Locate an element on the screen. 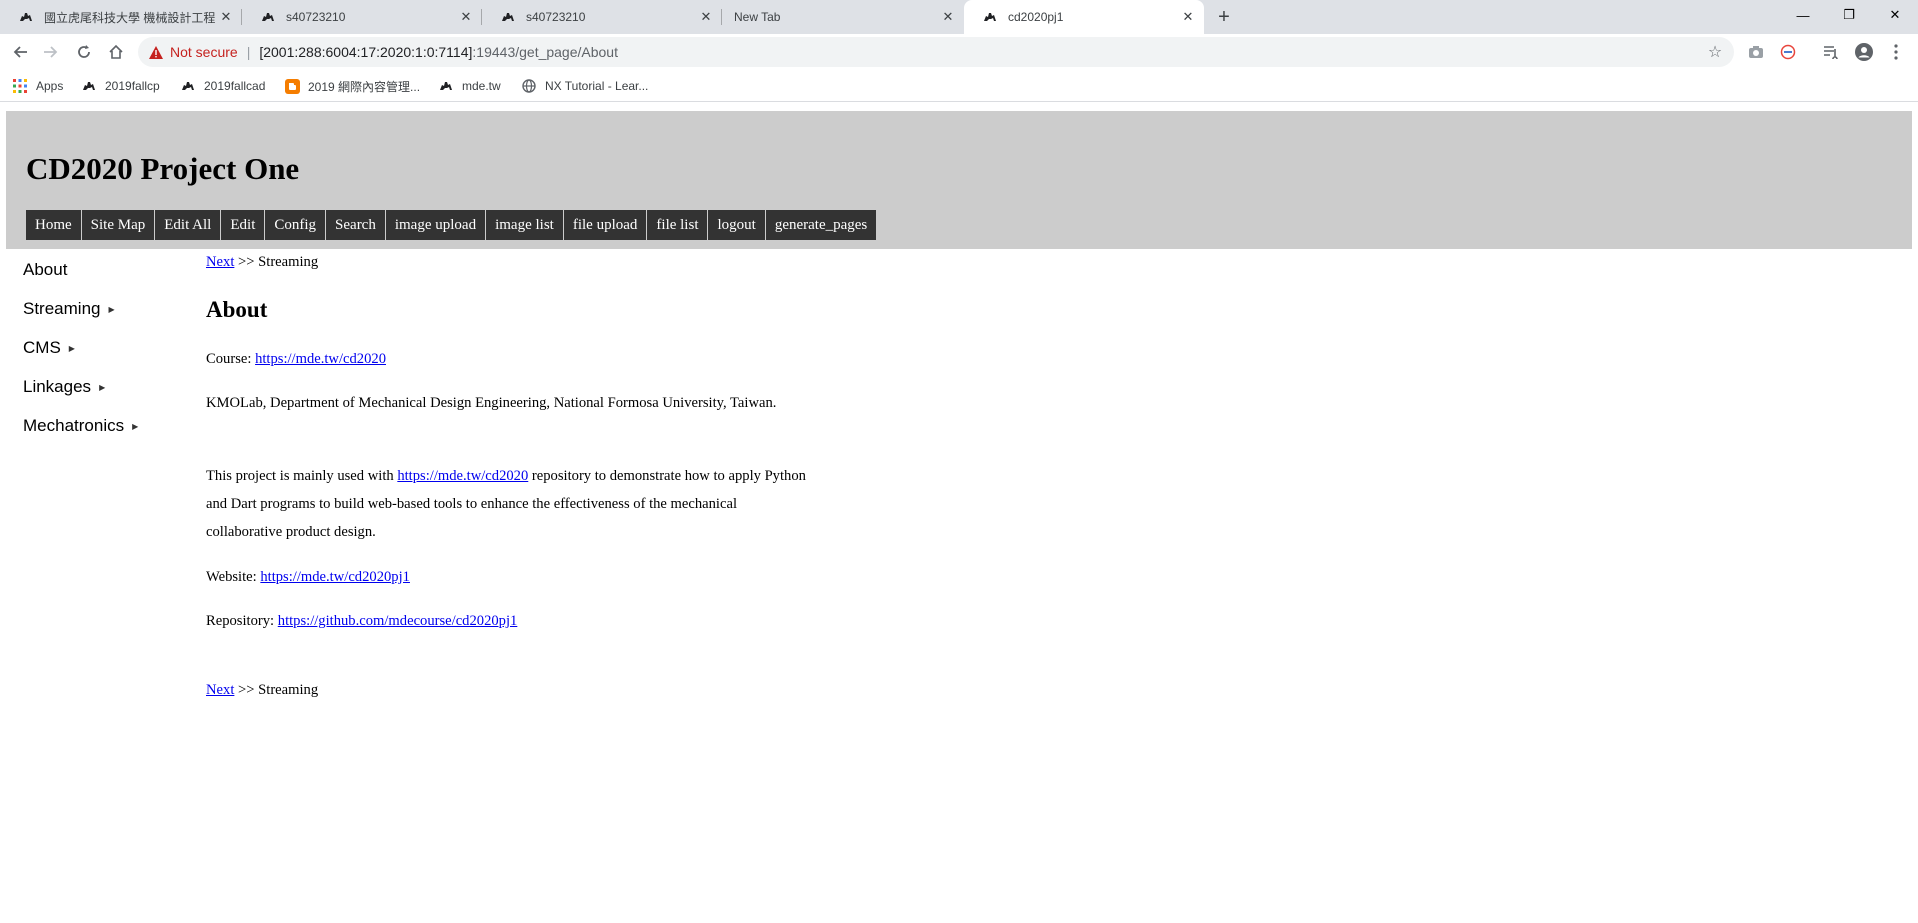  bookmark-label: 2019fallcp is located at coordinates (132, 86).